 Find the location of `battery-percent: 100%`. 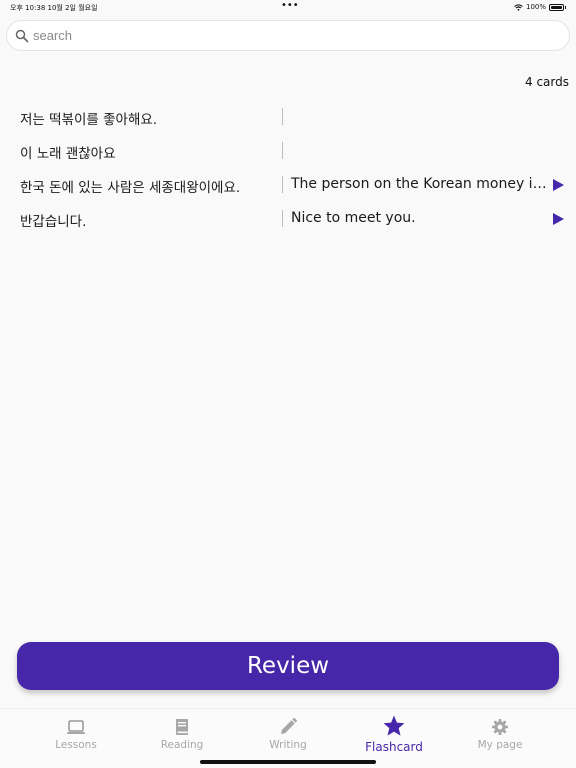

battery-percent: 100% is located at coordinates (535, 7).